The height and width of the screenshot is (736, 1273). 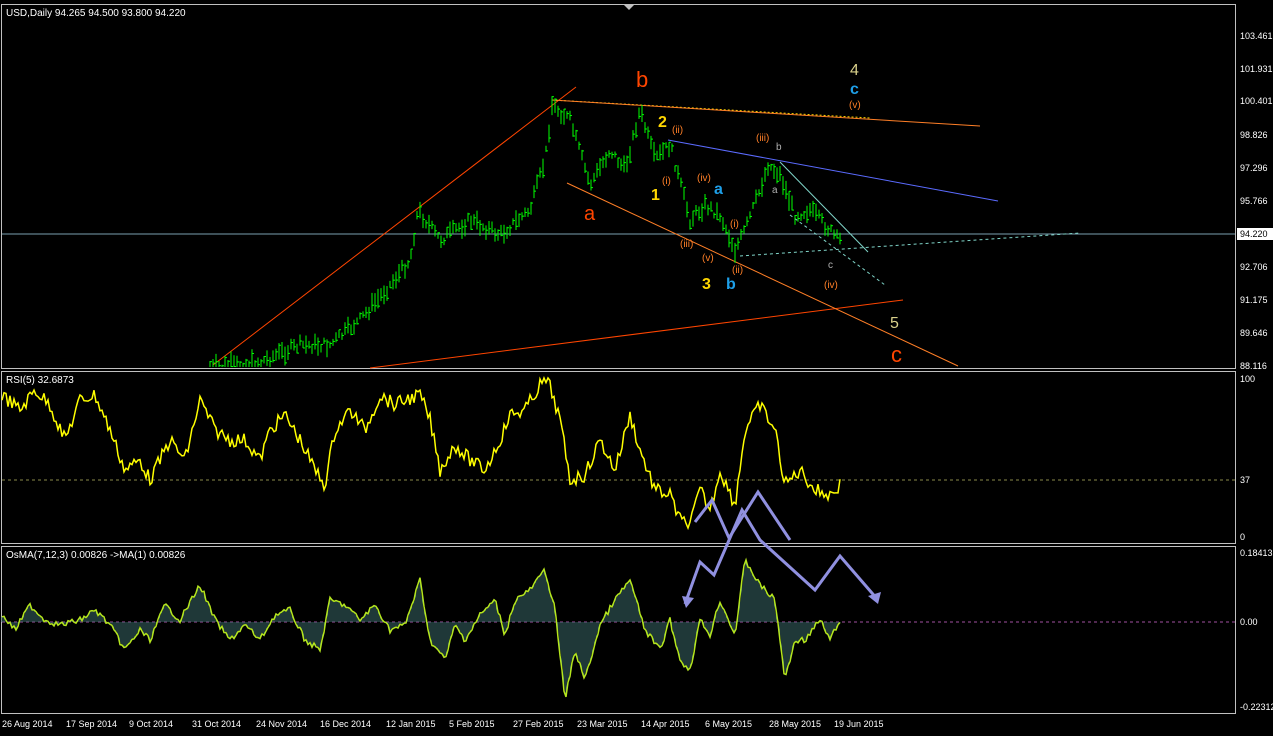 I want to click on rsi-tick: 37, so click(x=1245, y=480).